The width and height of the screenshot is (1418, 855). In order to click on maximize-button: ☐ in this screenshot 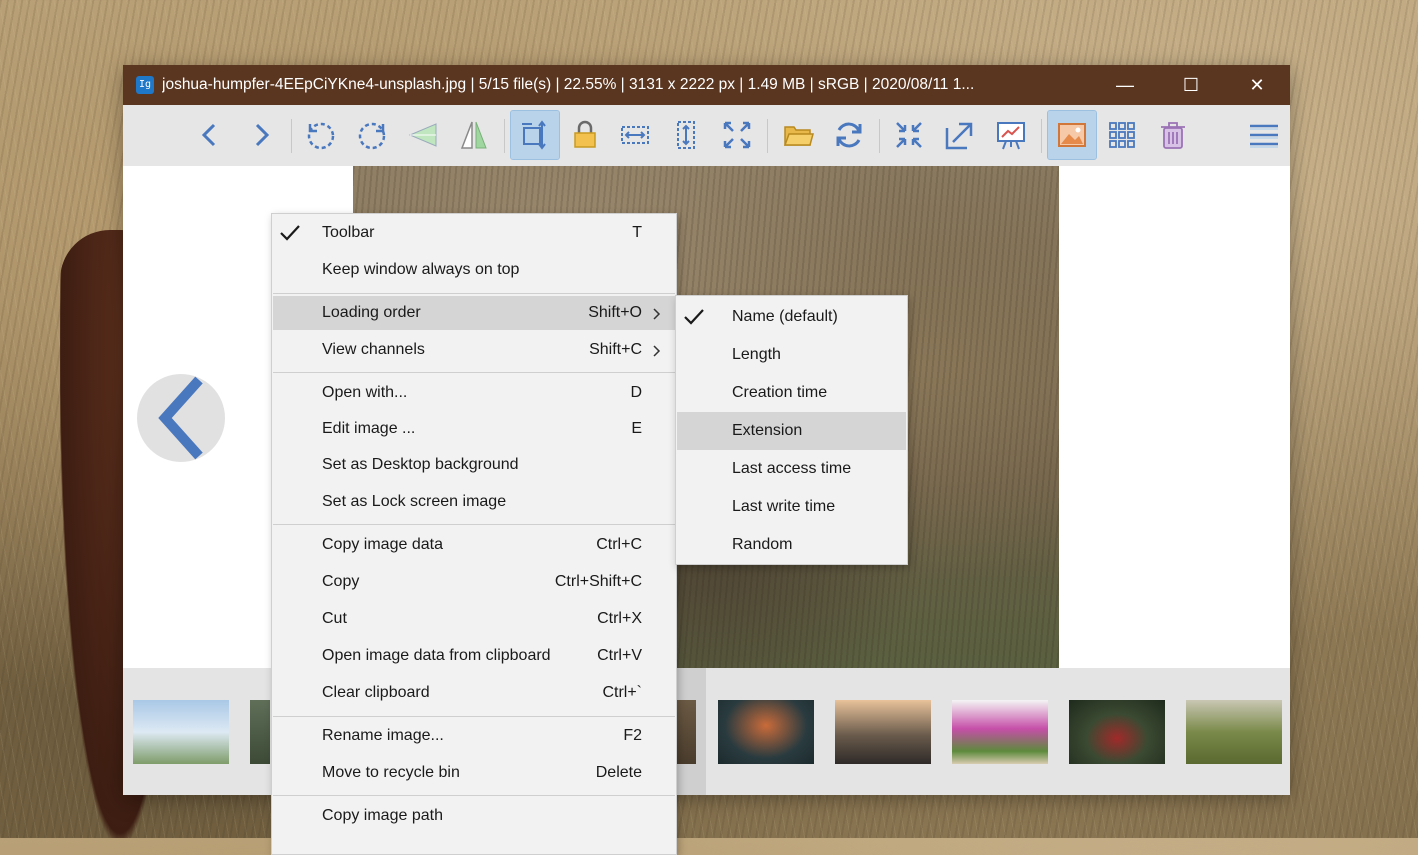, I will do `click(1191, 85)`.